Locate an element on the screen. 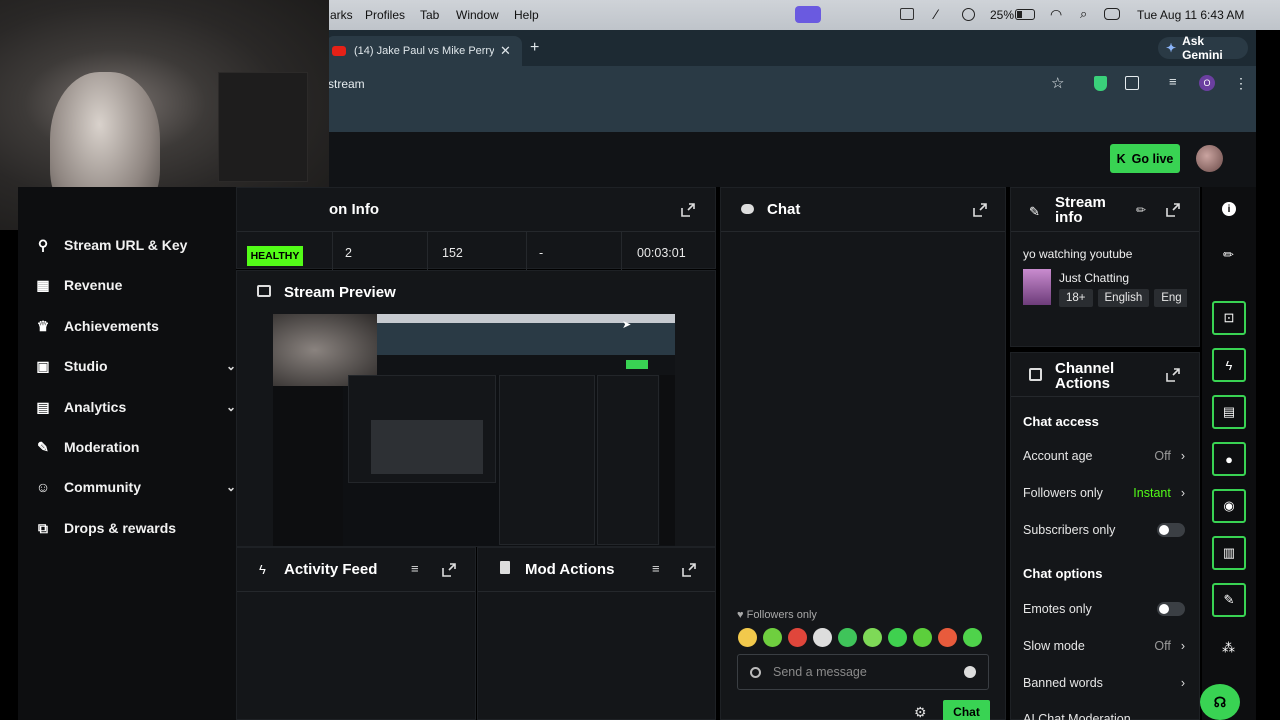 The height and width of the screenshot is (720, 1280). battery-icon is located at coordinates (1025, 14).